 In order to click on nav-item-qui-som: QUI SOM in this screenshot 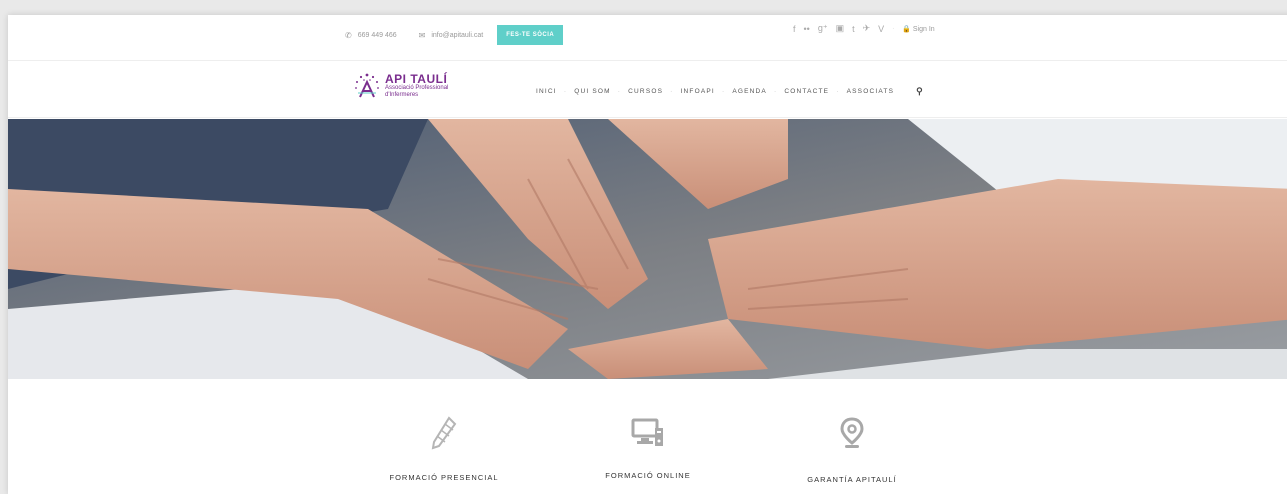, I will do `click(592, 91)`.